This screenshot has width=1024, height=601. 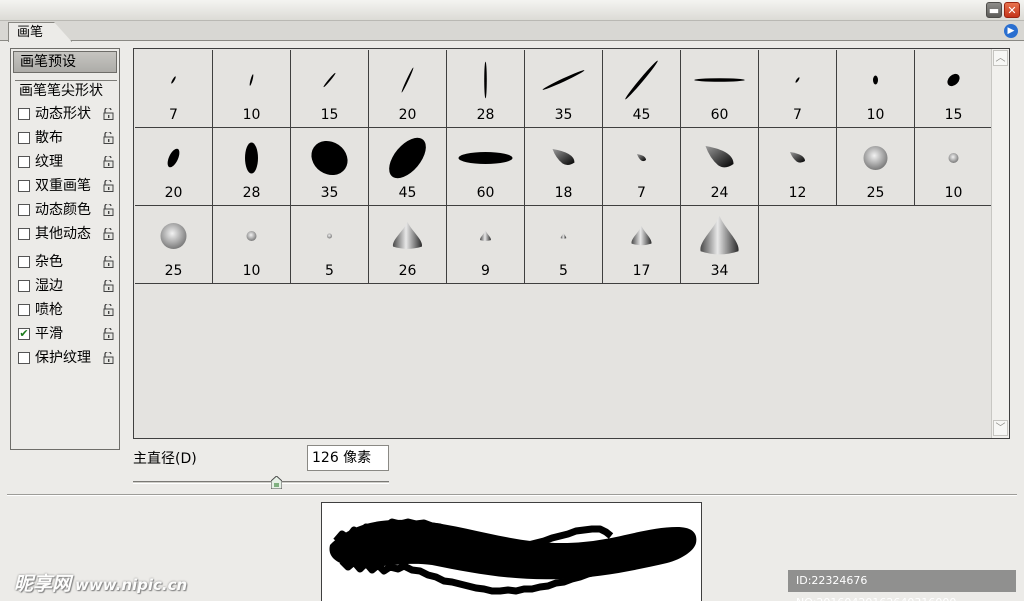 I want to click on brush-option-row: 其他动态, so click(x=67, y=234).